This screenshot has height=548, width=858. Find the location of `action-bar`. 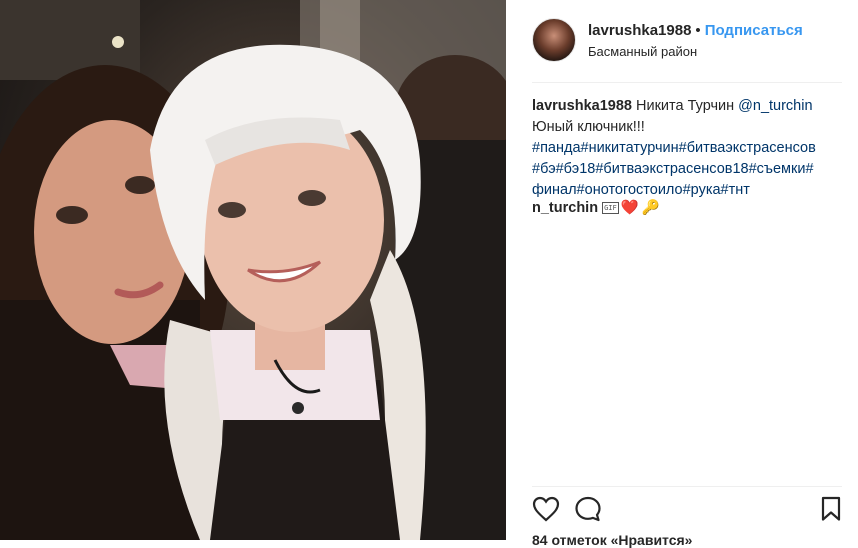

action-bar is located at coordinates (687, 511).